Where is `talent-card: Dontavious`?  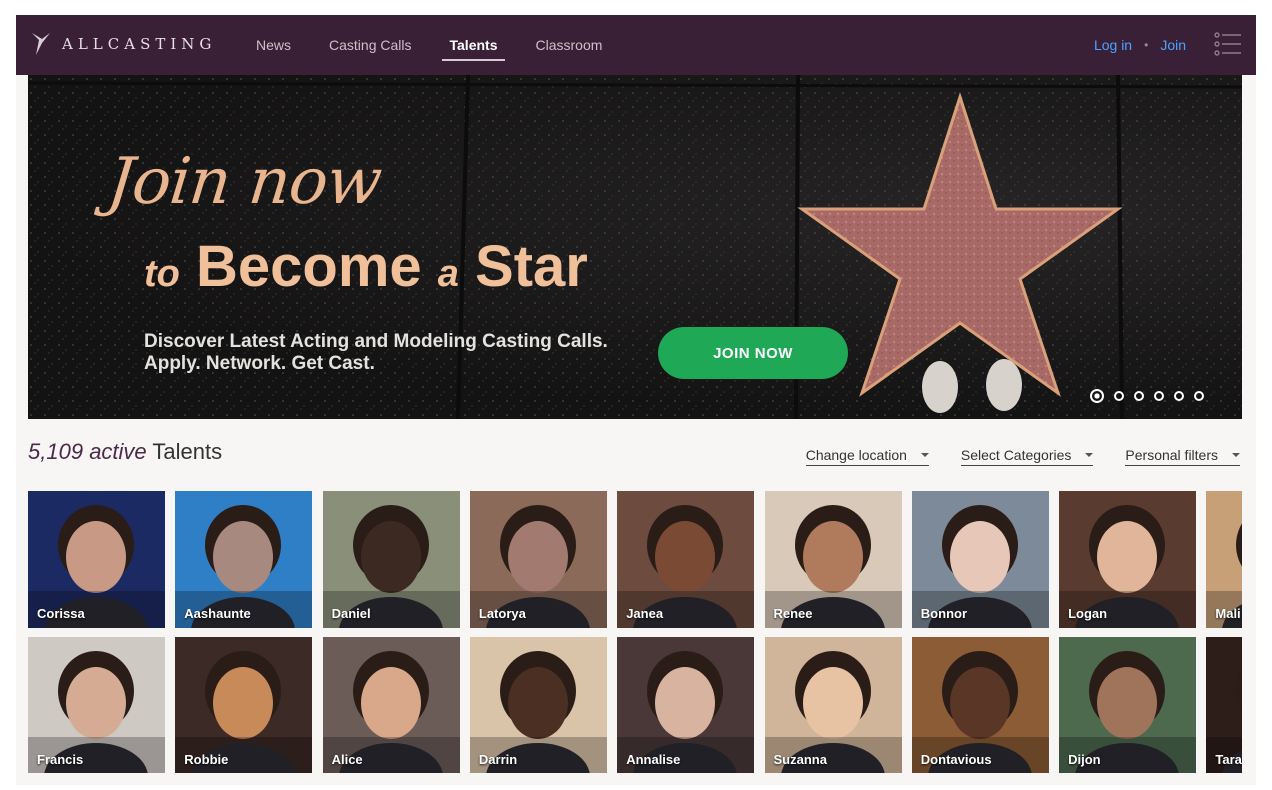
talent-card: Dontavious is located at coordinates (980, 705).